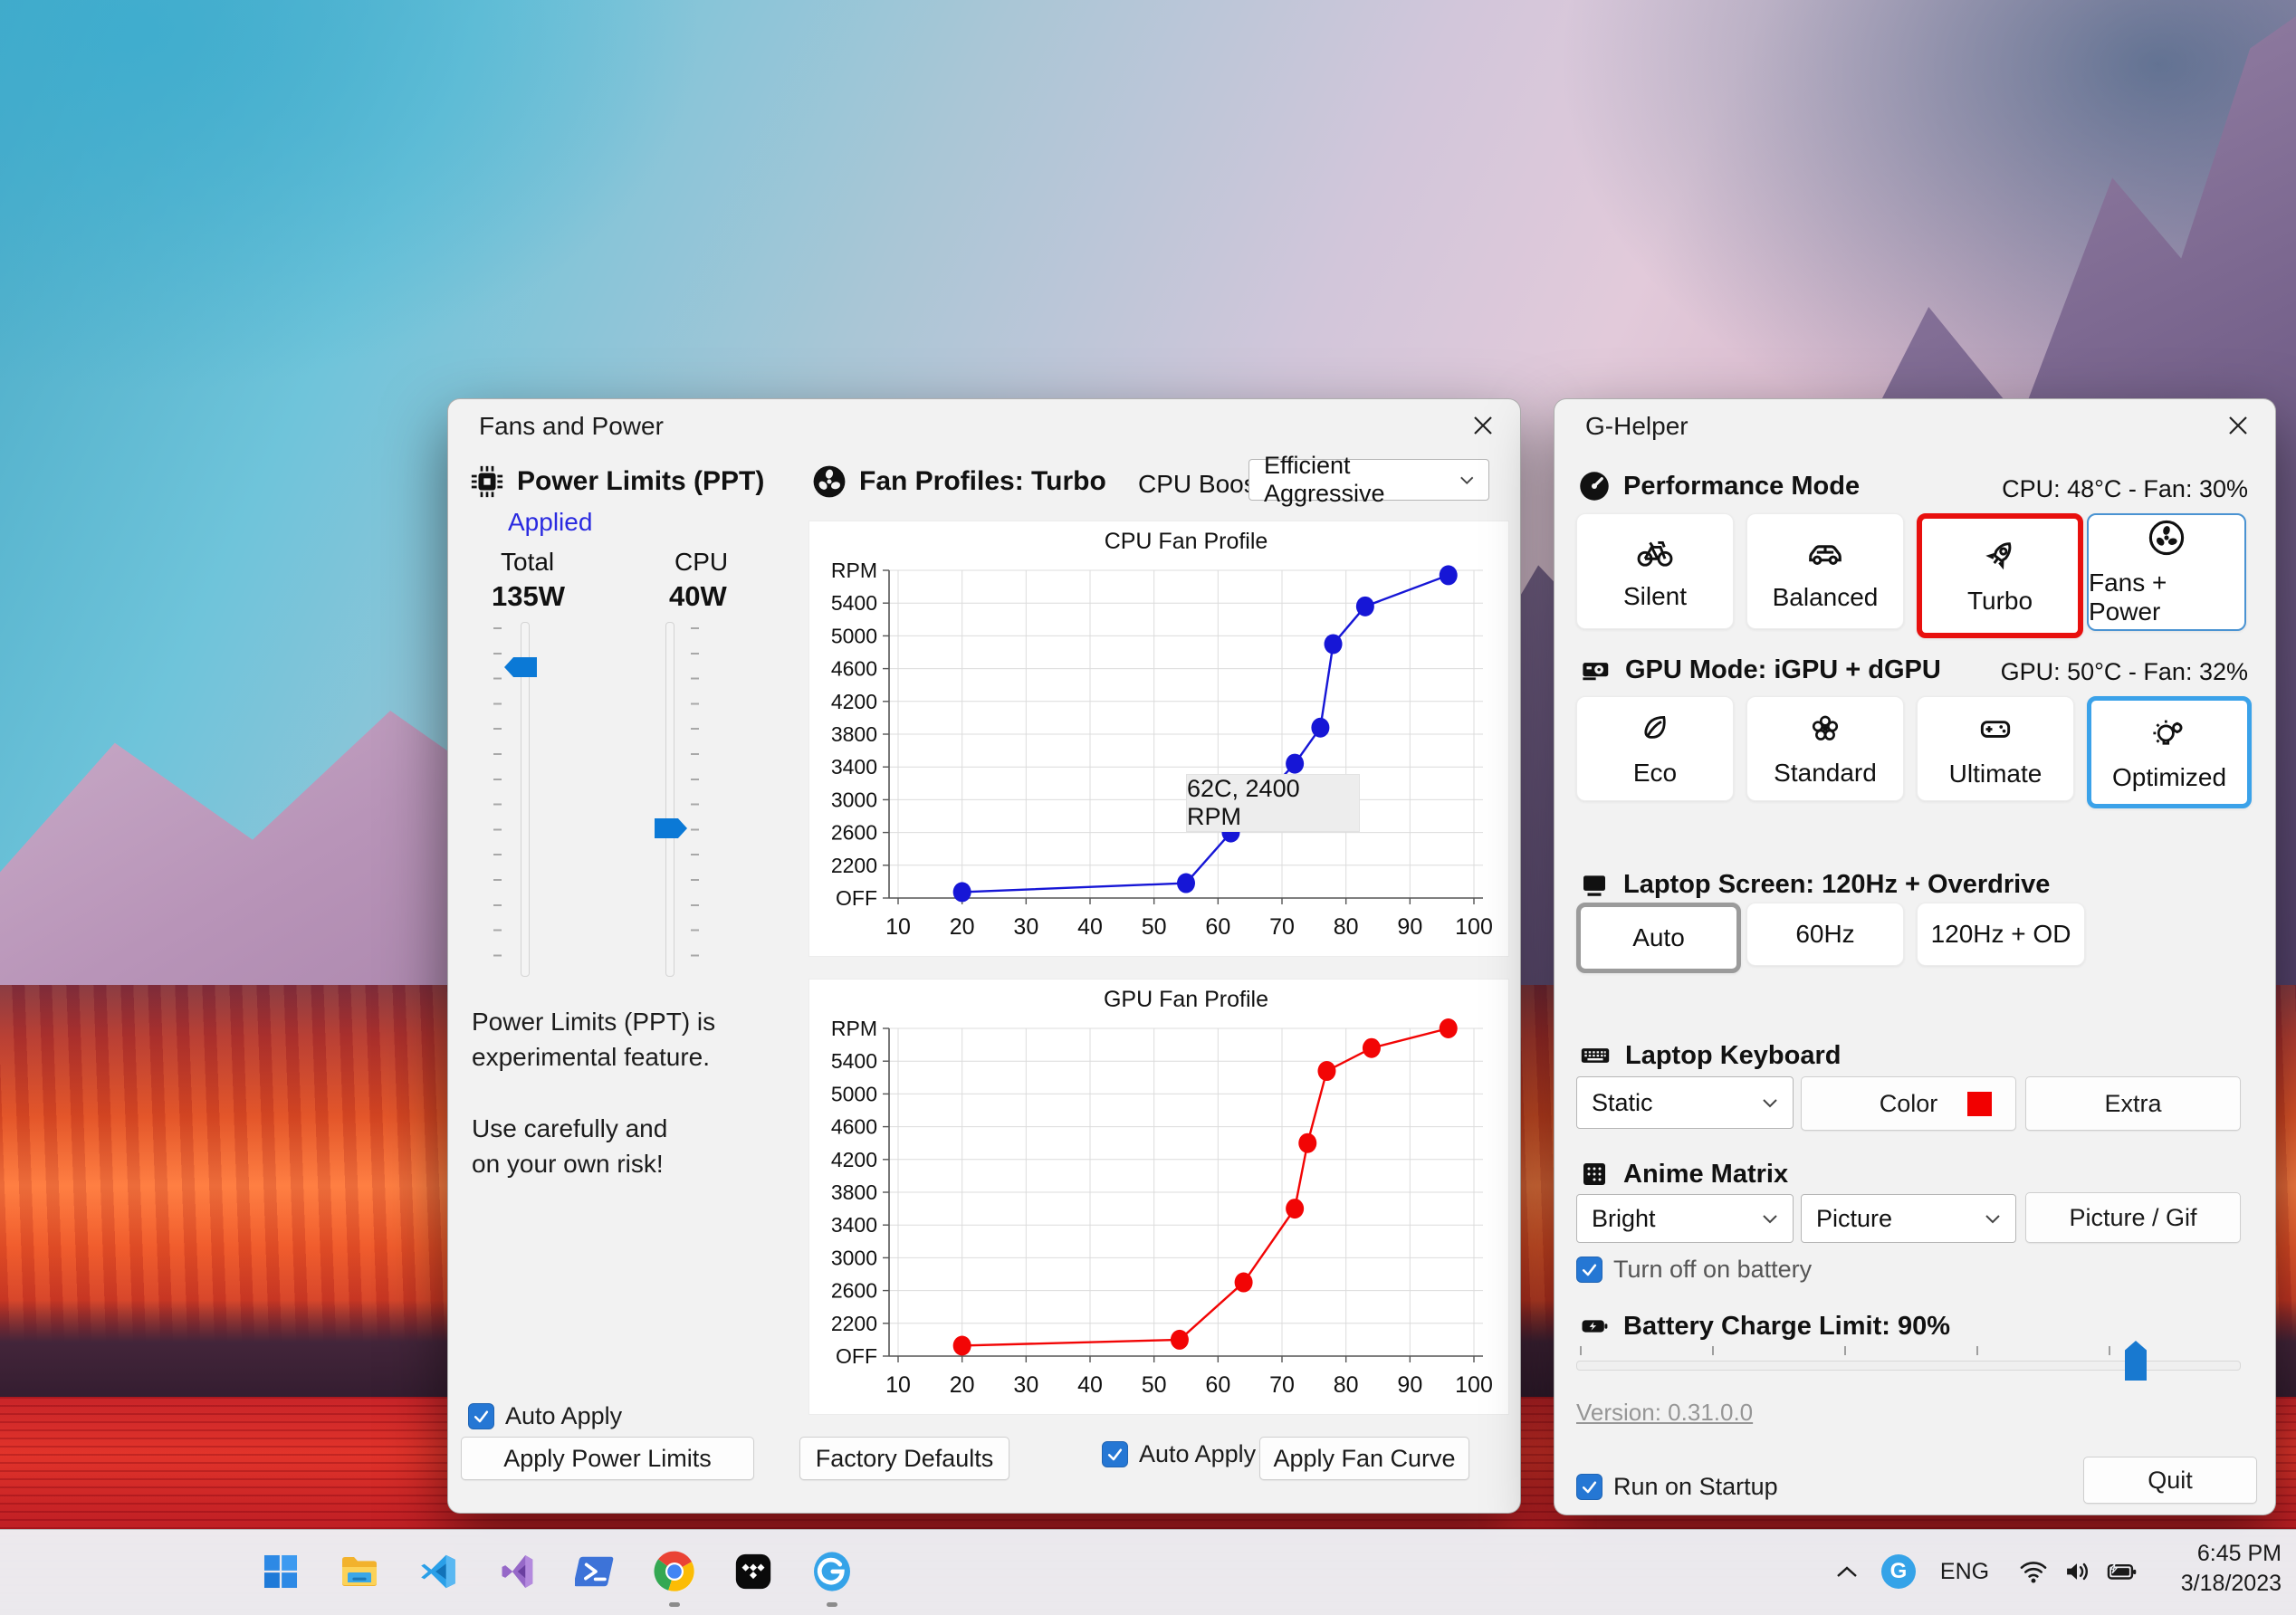 The height and width of the screenshot is (1615, 2296). What do you see at coordinates (487, 481) in the screenshot?
I see `chip-icon` at bounding box center [487, 481].